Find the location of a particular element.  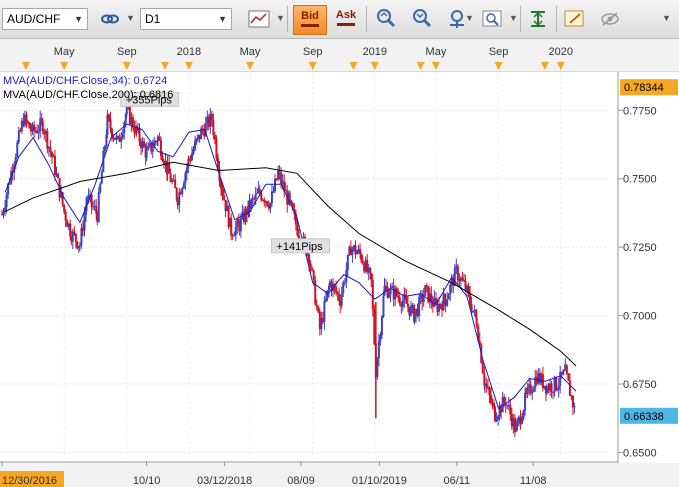

time-axis-label: 10/10 is located at coordinates (147, 481).